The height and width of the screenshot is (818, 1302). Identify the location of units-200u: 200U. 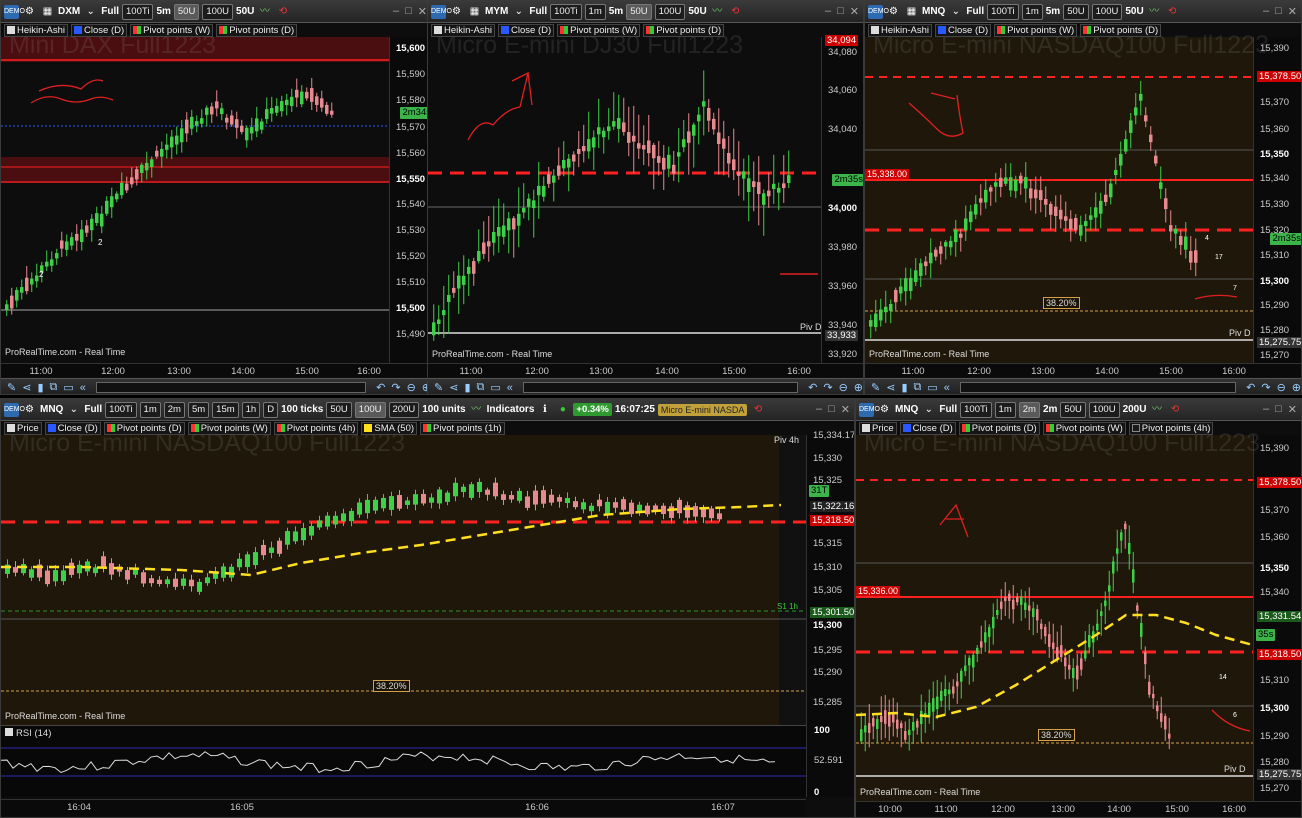
(404, 409).